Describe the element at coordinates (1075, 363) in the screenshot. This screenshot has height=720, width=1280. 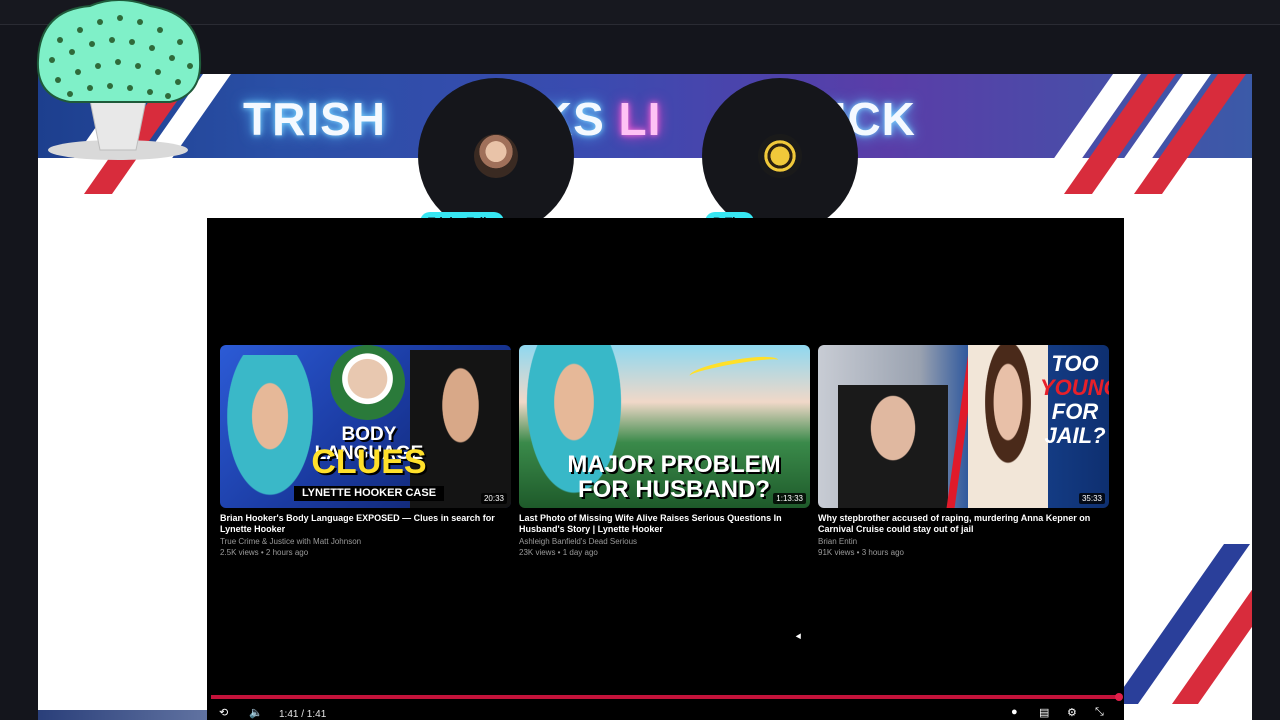
I see `thumbnail-caption: TOO` at that location.